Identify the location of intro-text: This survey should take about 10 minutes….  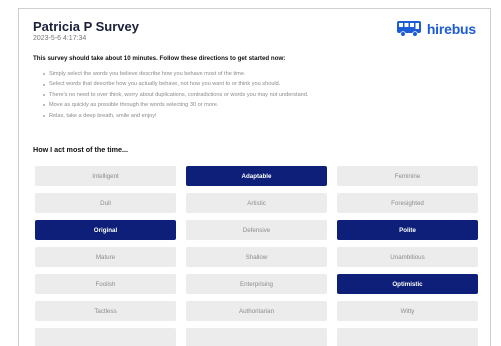
(159, 58).